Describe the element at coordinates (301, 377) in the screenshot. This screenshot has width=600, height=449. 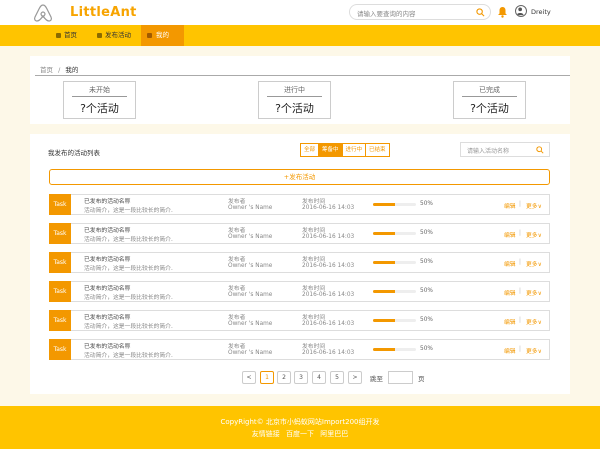
I see `page-button-3: 3` at that location.